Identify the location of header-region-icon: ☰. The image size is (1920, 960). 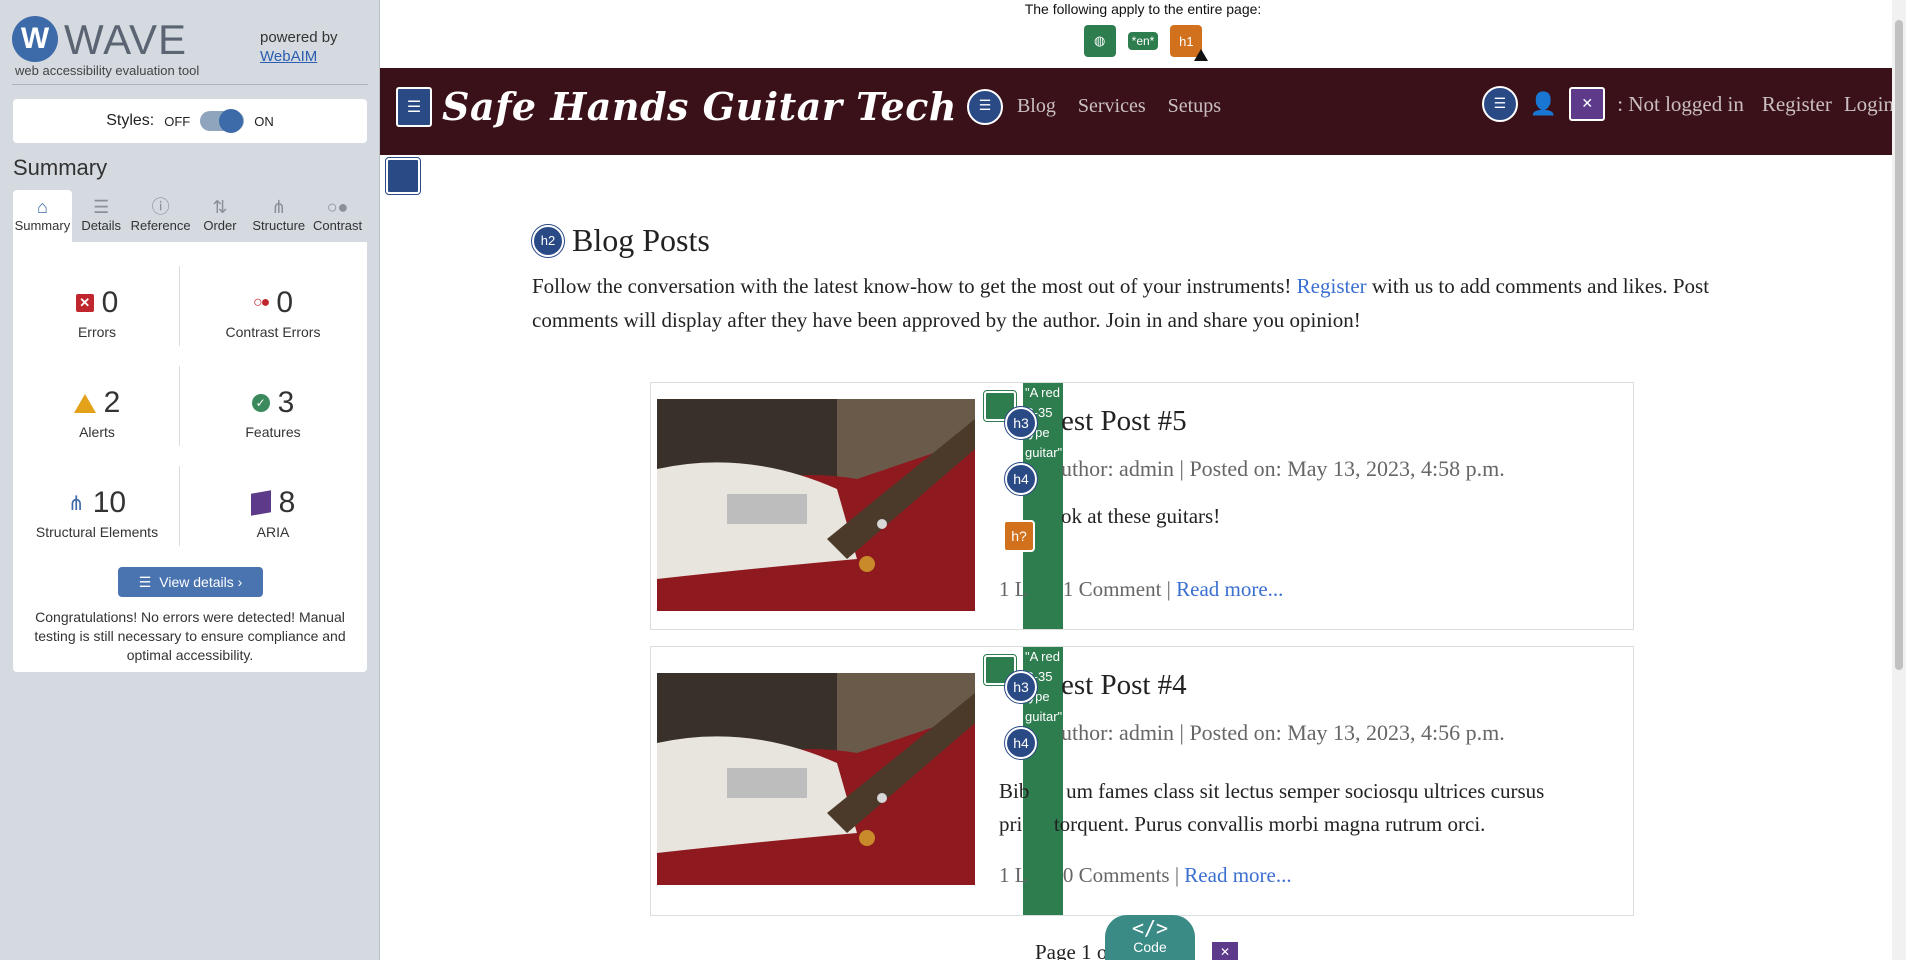
(414, 106).